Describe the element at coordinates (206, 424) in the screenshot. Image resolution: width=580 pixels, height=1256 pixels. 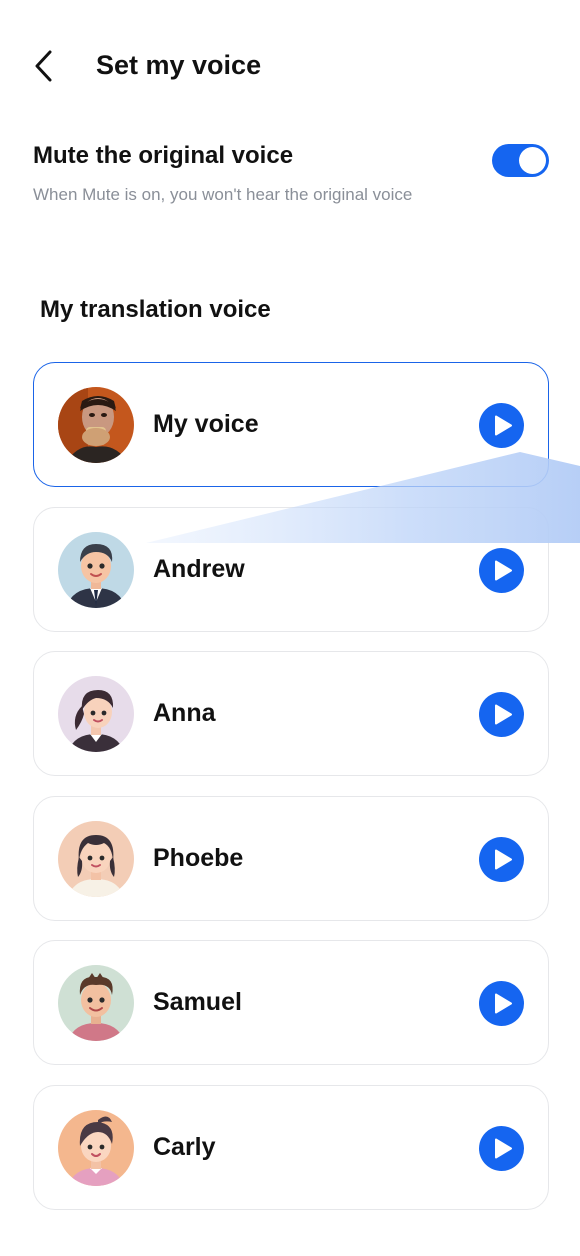
I see `voice-name: My voice` at that location.